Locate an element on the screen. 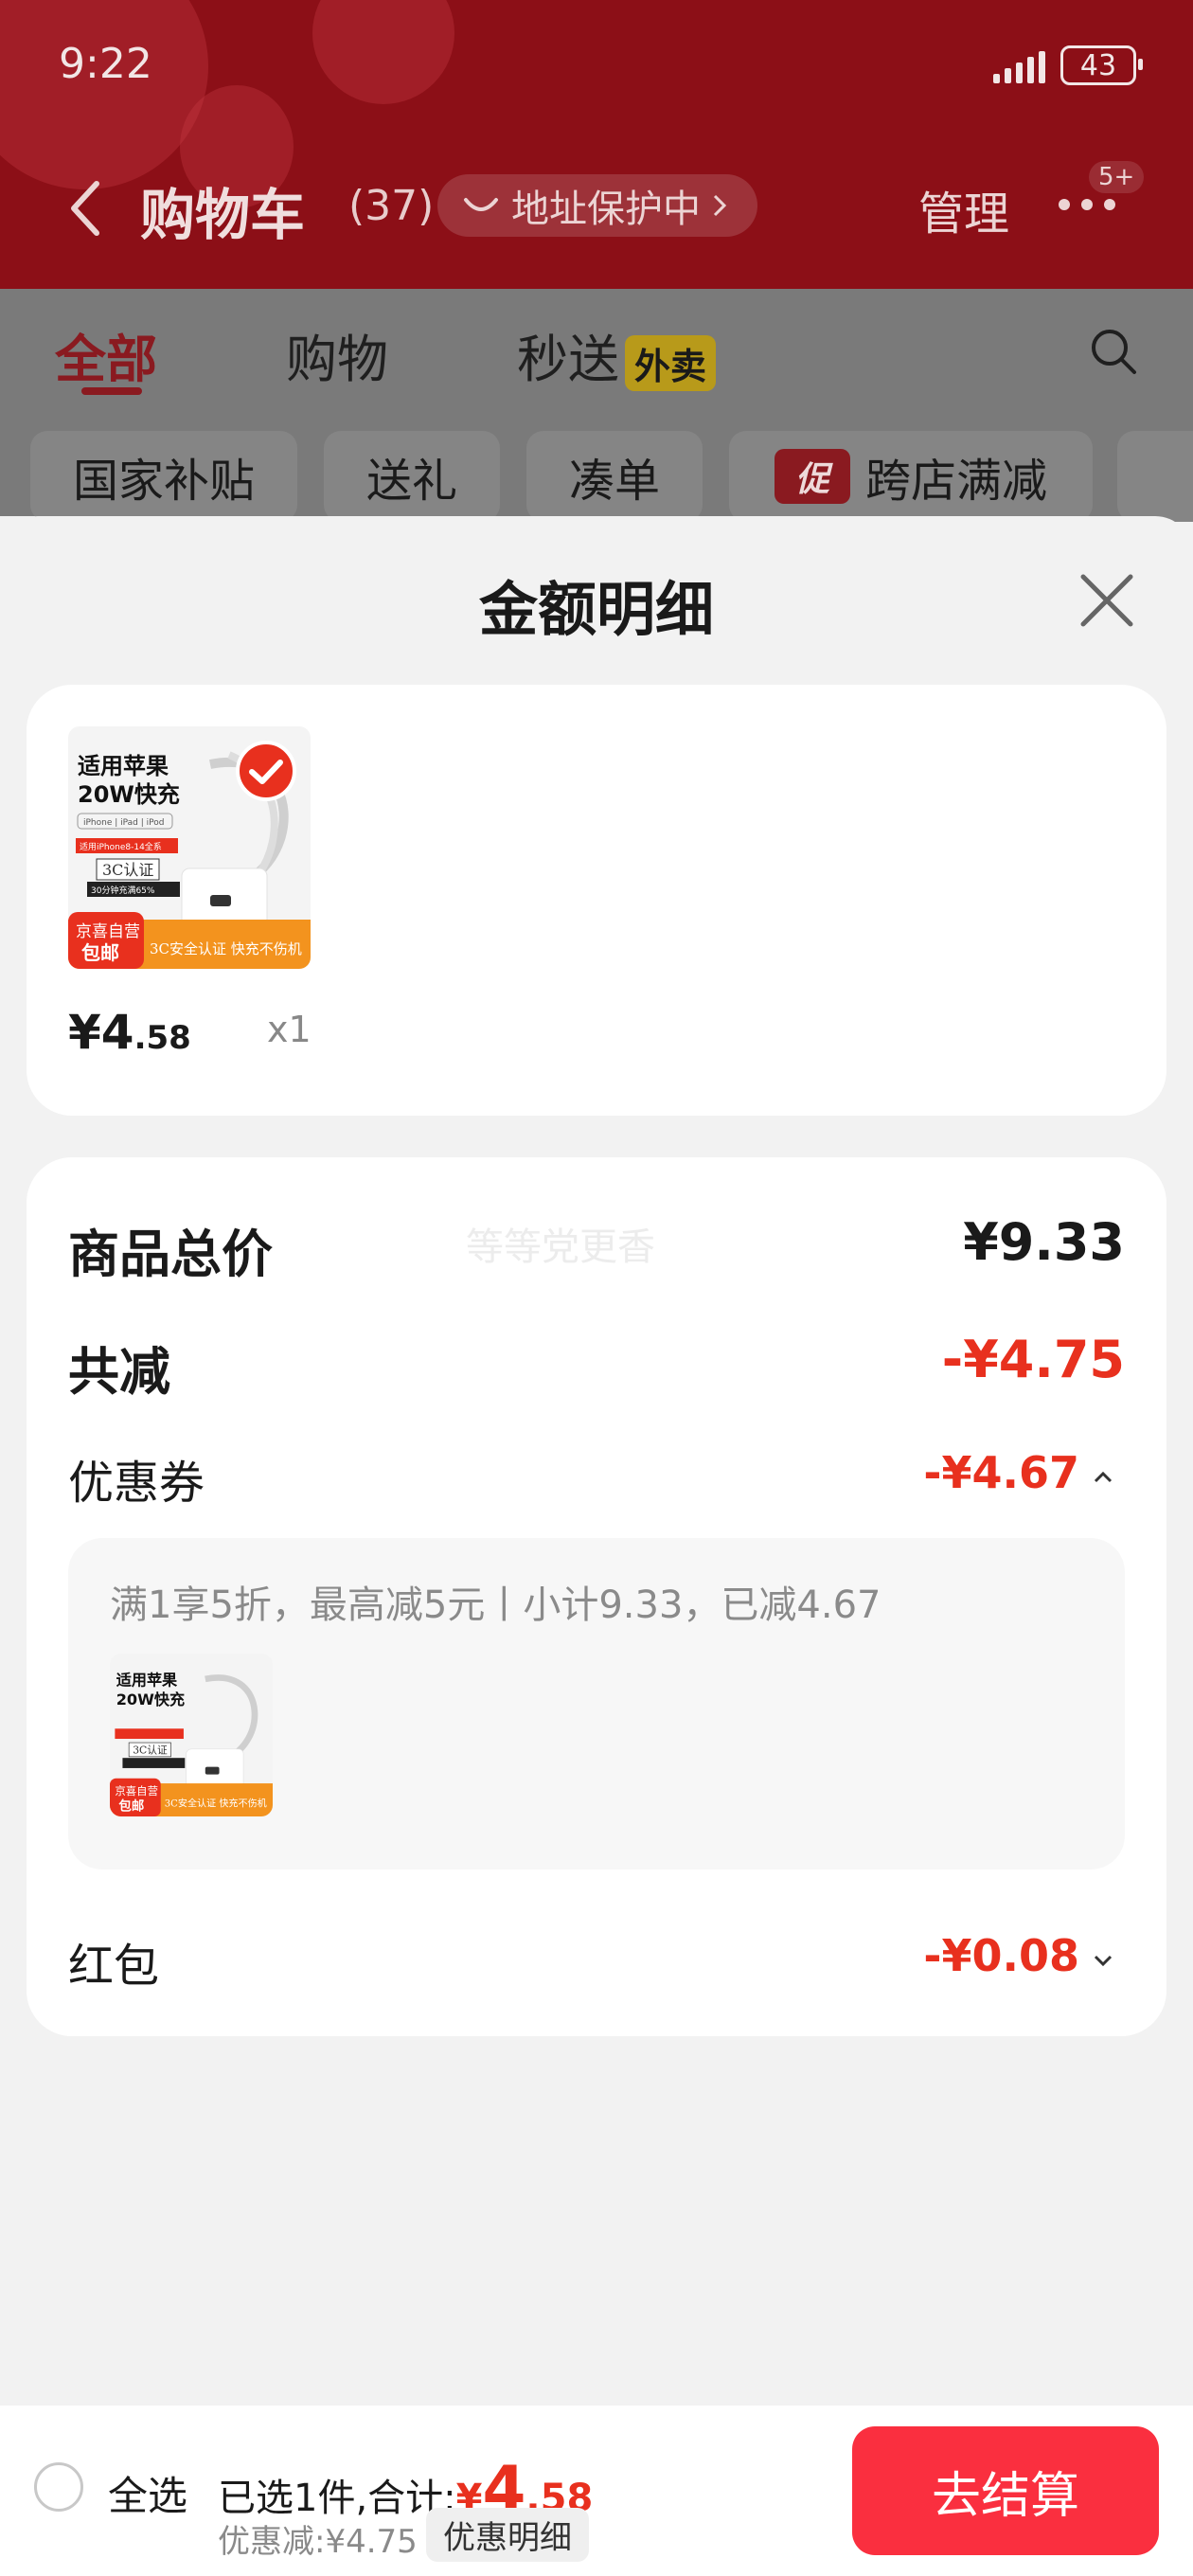 The height and width of the screenshot is (2576, 1193). signal-icon is located at coordinates (1019, 65).